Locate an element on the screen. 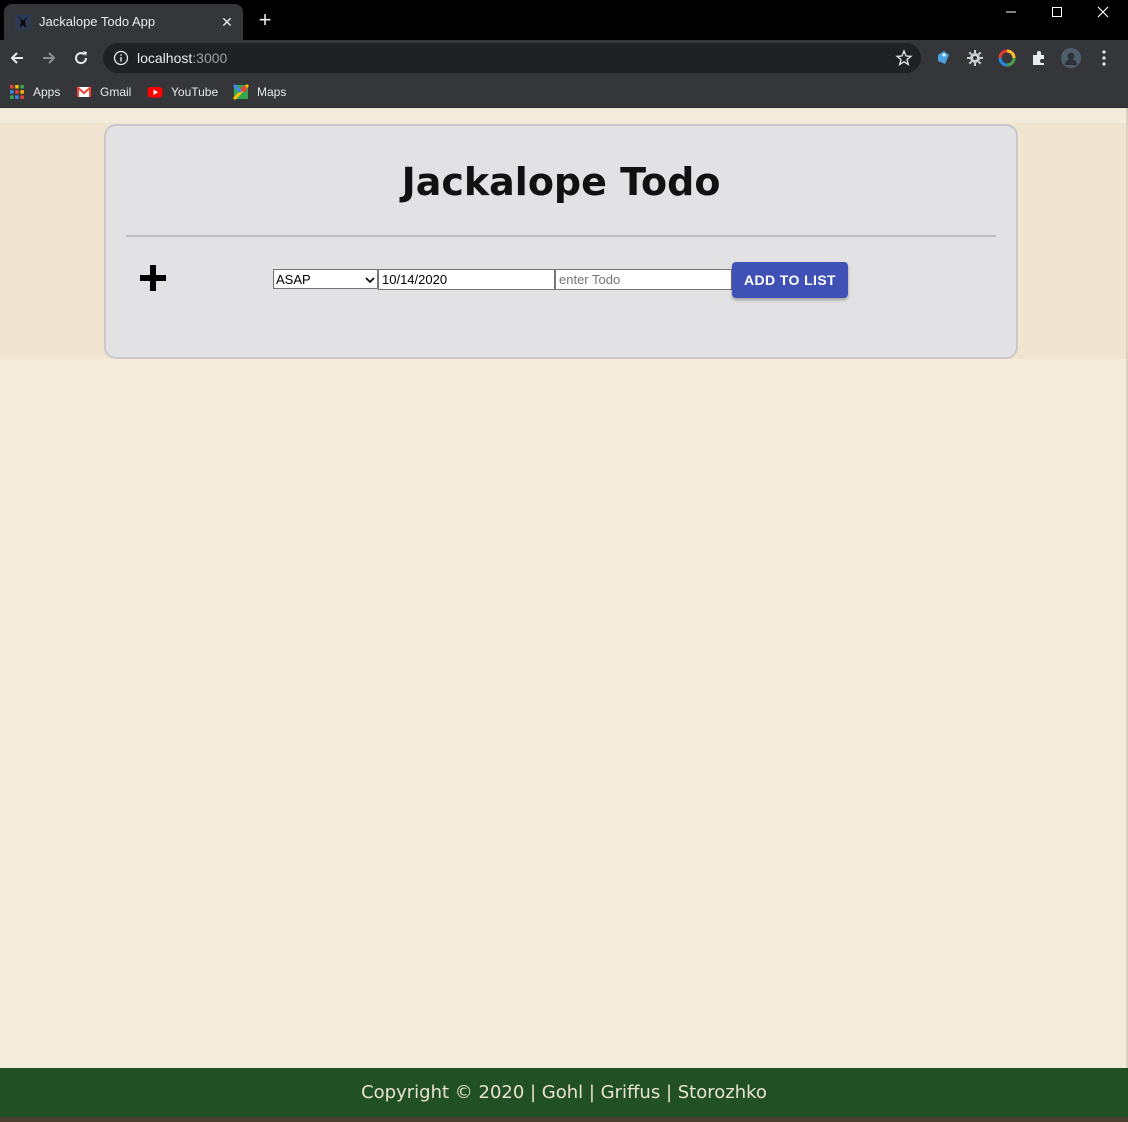 Image resolution: width=1128 pixels, height=1122 pixels. priority-selected-value: ASAP is located at coordinates (293, 279).